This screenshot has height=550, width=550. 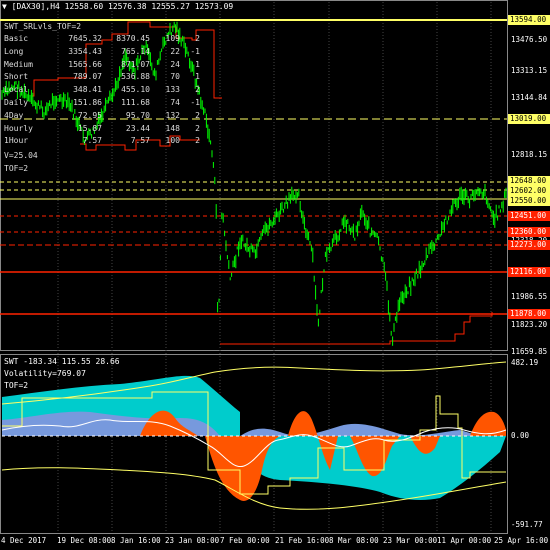 I want to click on price-axis-label: 11659.85, so click(x=529, y=351).